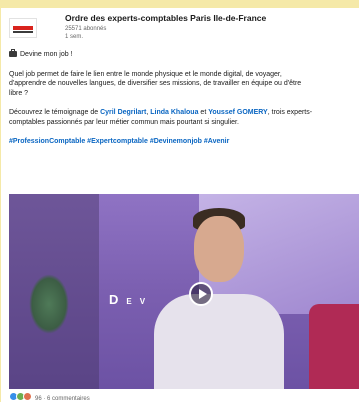 The width and height of the screenshot is (359, 402). What do you see at coordinates (203, 112) in the screenshot?
I see `p2-sep2: et` at bounding box center [203, 112].